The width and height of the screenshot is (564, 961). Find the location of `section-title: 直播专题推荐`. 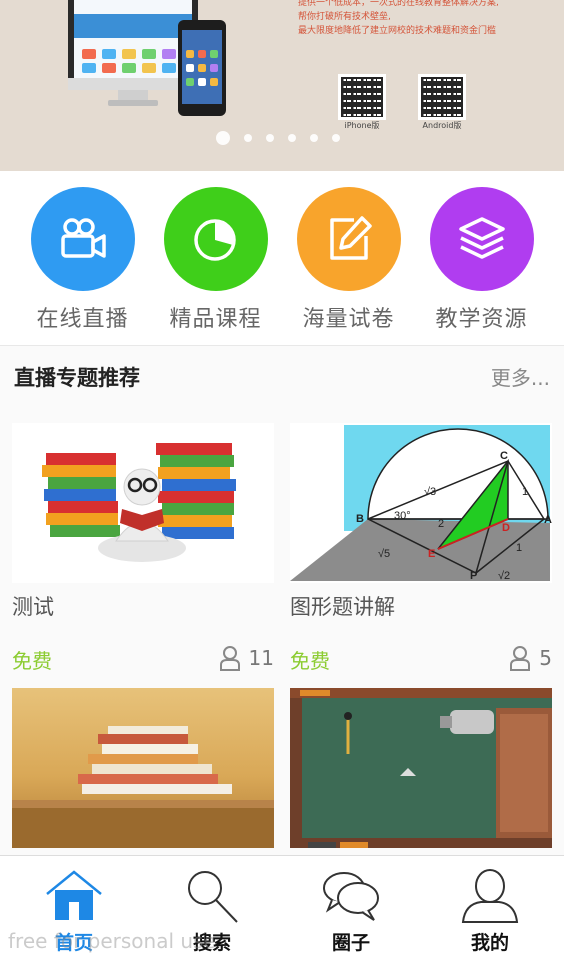

section-title: 直播专题推荐 is located at coordinates (77, 378).